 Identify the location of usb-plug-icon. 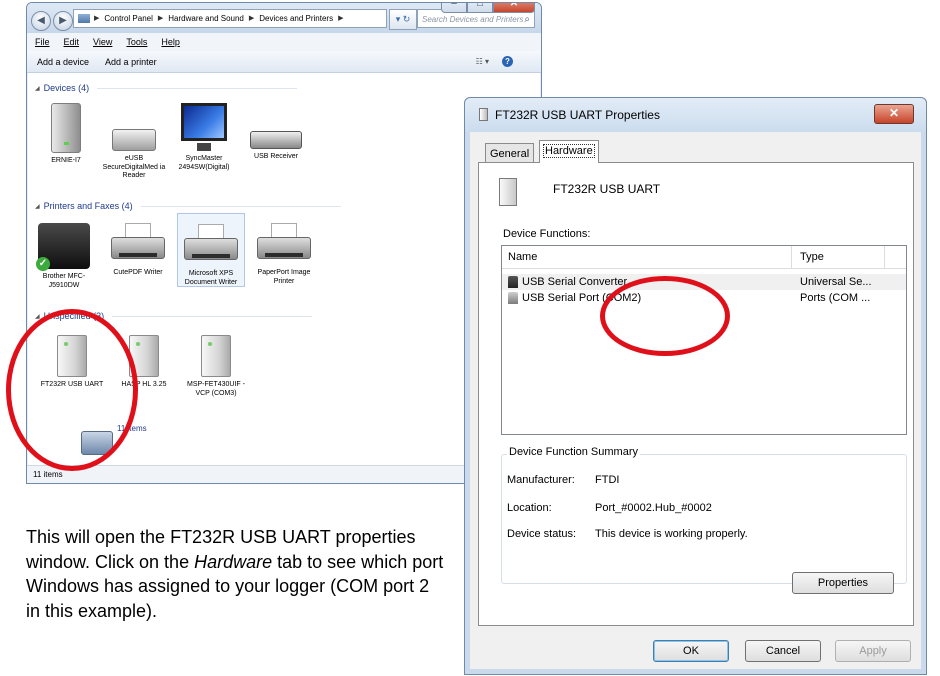
(513, 282).